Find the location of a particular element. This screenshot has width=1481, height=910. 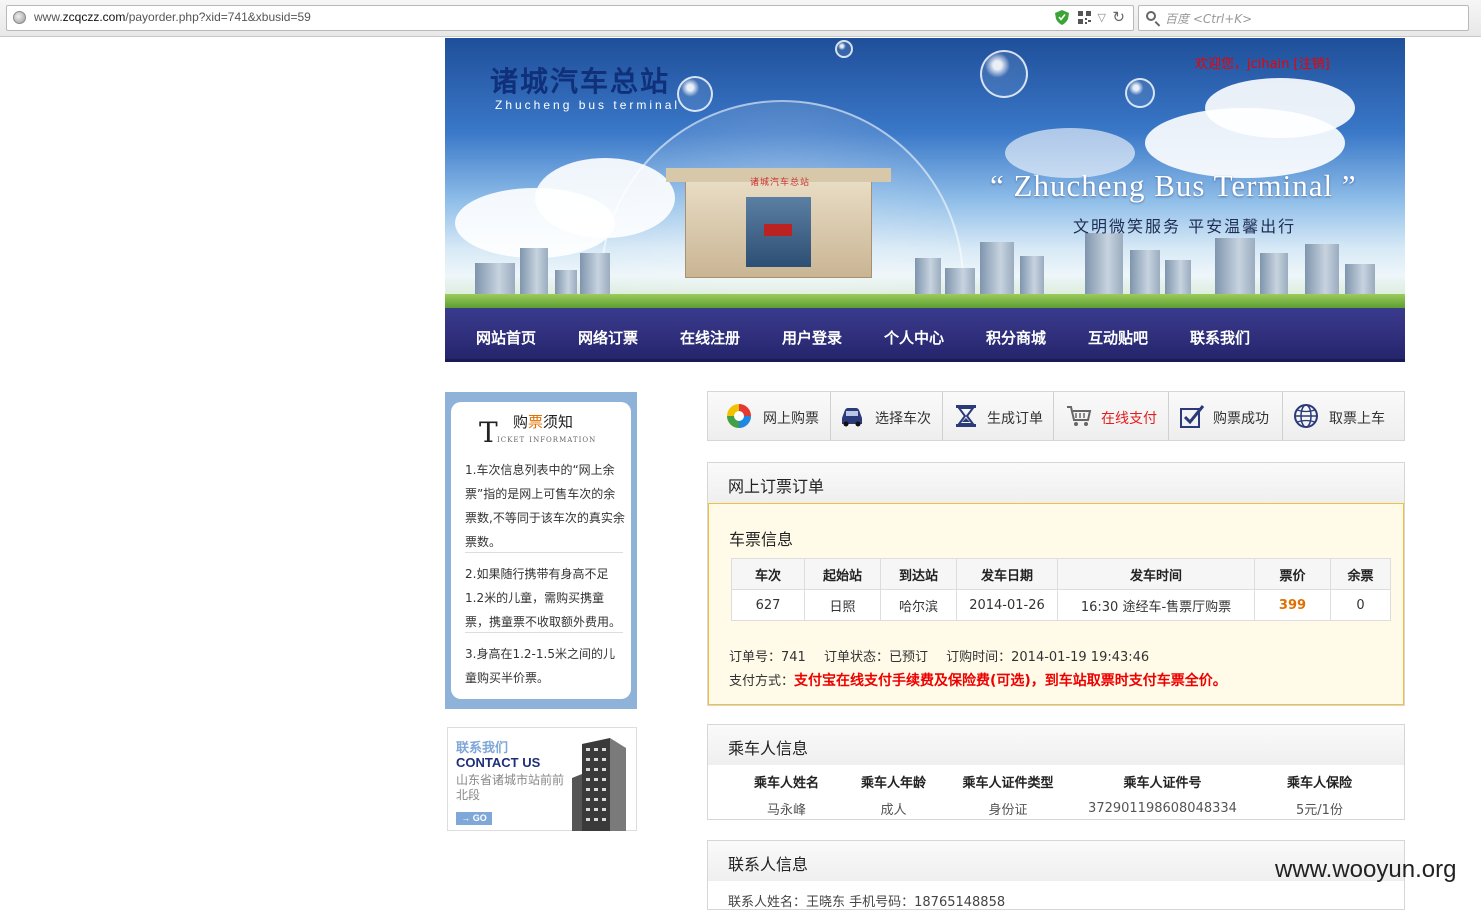

welcome-logout-link: 欢迎您，jcihain [注销] is located at coordinates (1262, 62).